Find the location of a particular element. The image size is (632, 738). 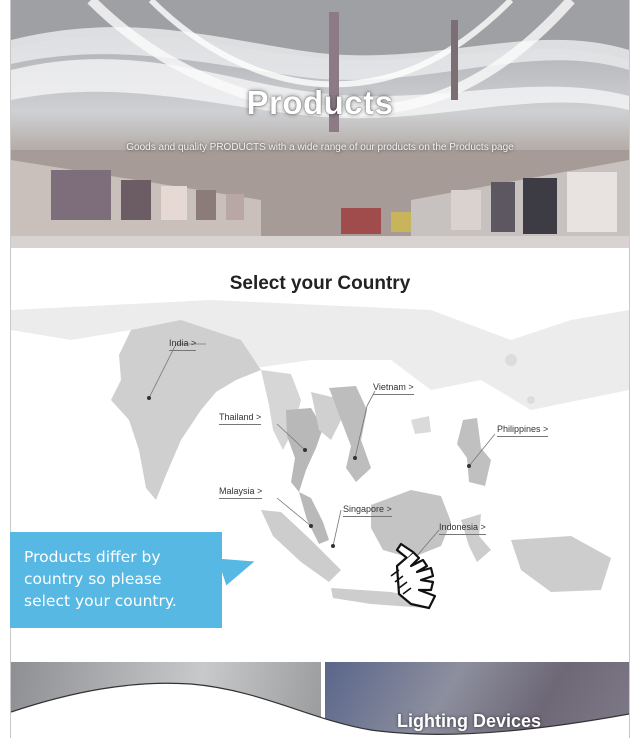

country-link-philippines: Philippines > is located at coordinates (522, 430).